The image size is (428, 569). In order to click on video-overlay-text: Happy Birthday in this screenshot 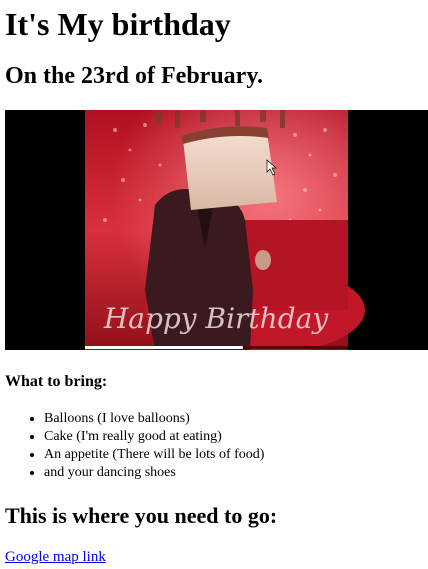, I will do `click(216, 318)`.